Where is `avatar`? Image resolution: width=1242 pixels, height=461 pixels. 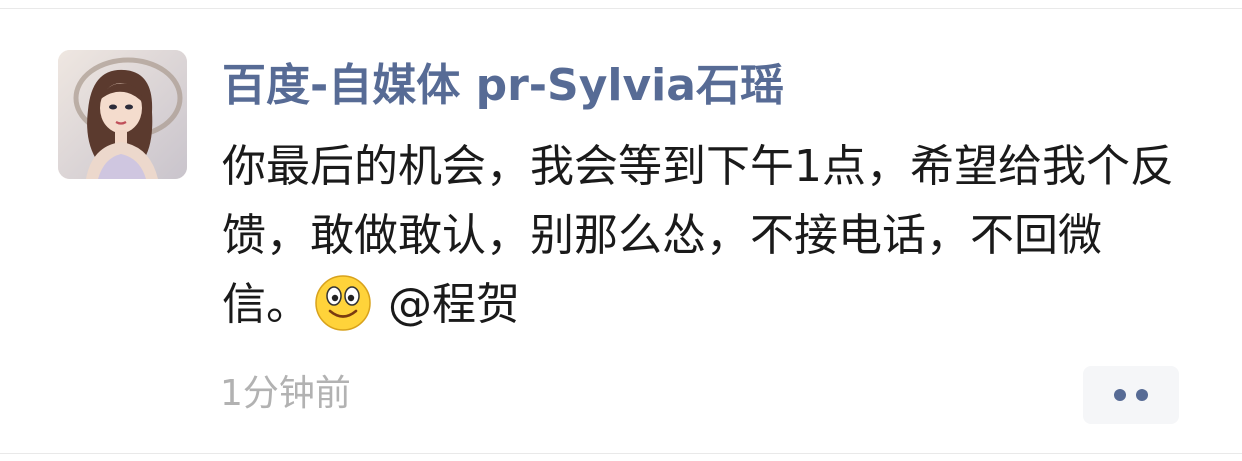
avatar is located at coordinates (122, 114).